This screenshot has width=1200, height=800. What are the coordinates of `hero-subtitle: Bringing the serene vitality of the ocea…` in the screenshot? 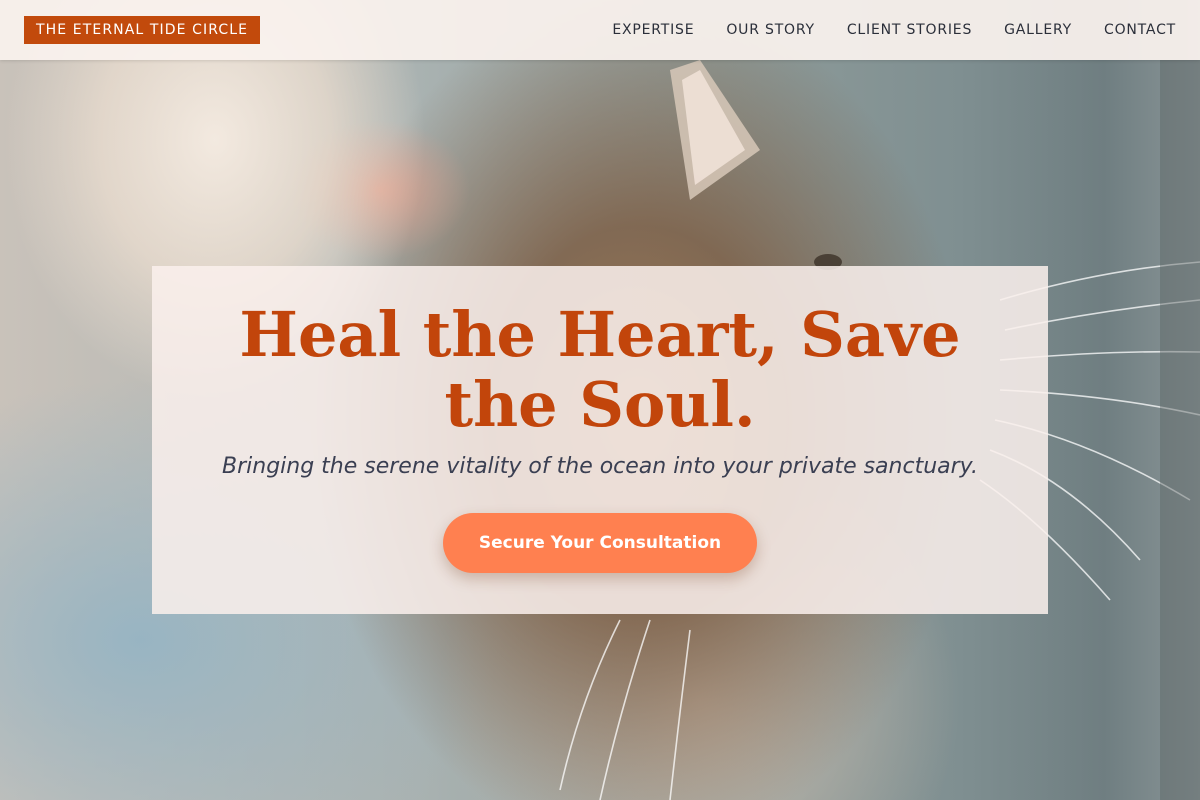 It's located at (600, 466).